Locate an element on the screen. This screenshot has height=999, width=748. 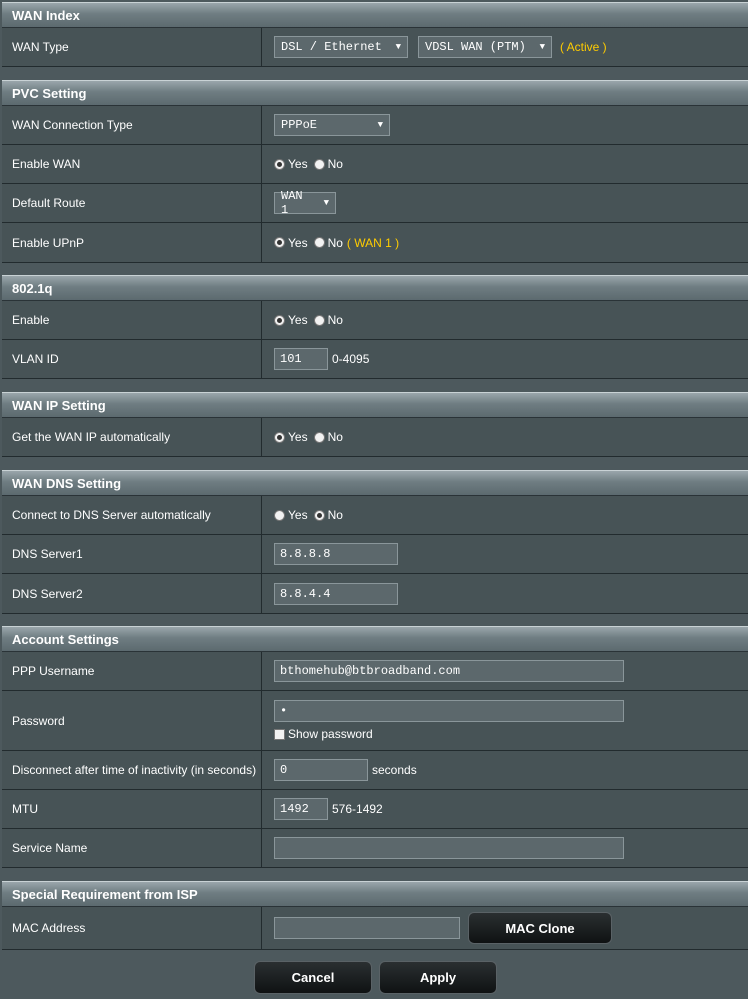
idle-unit: seconds is located at coordinates (394, 770).